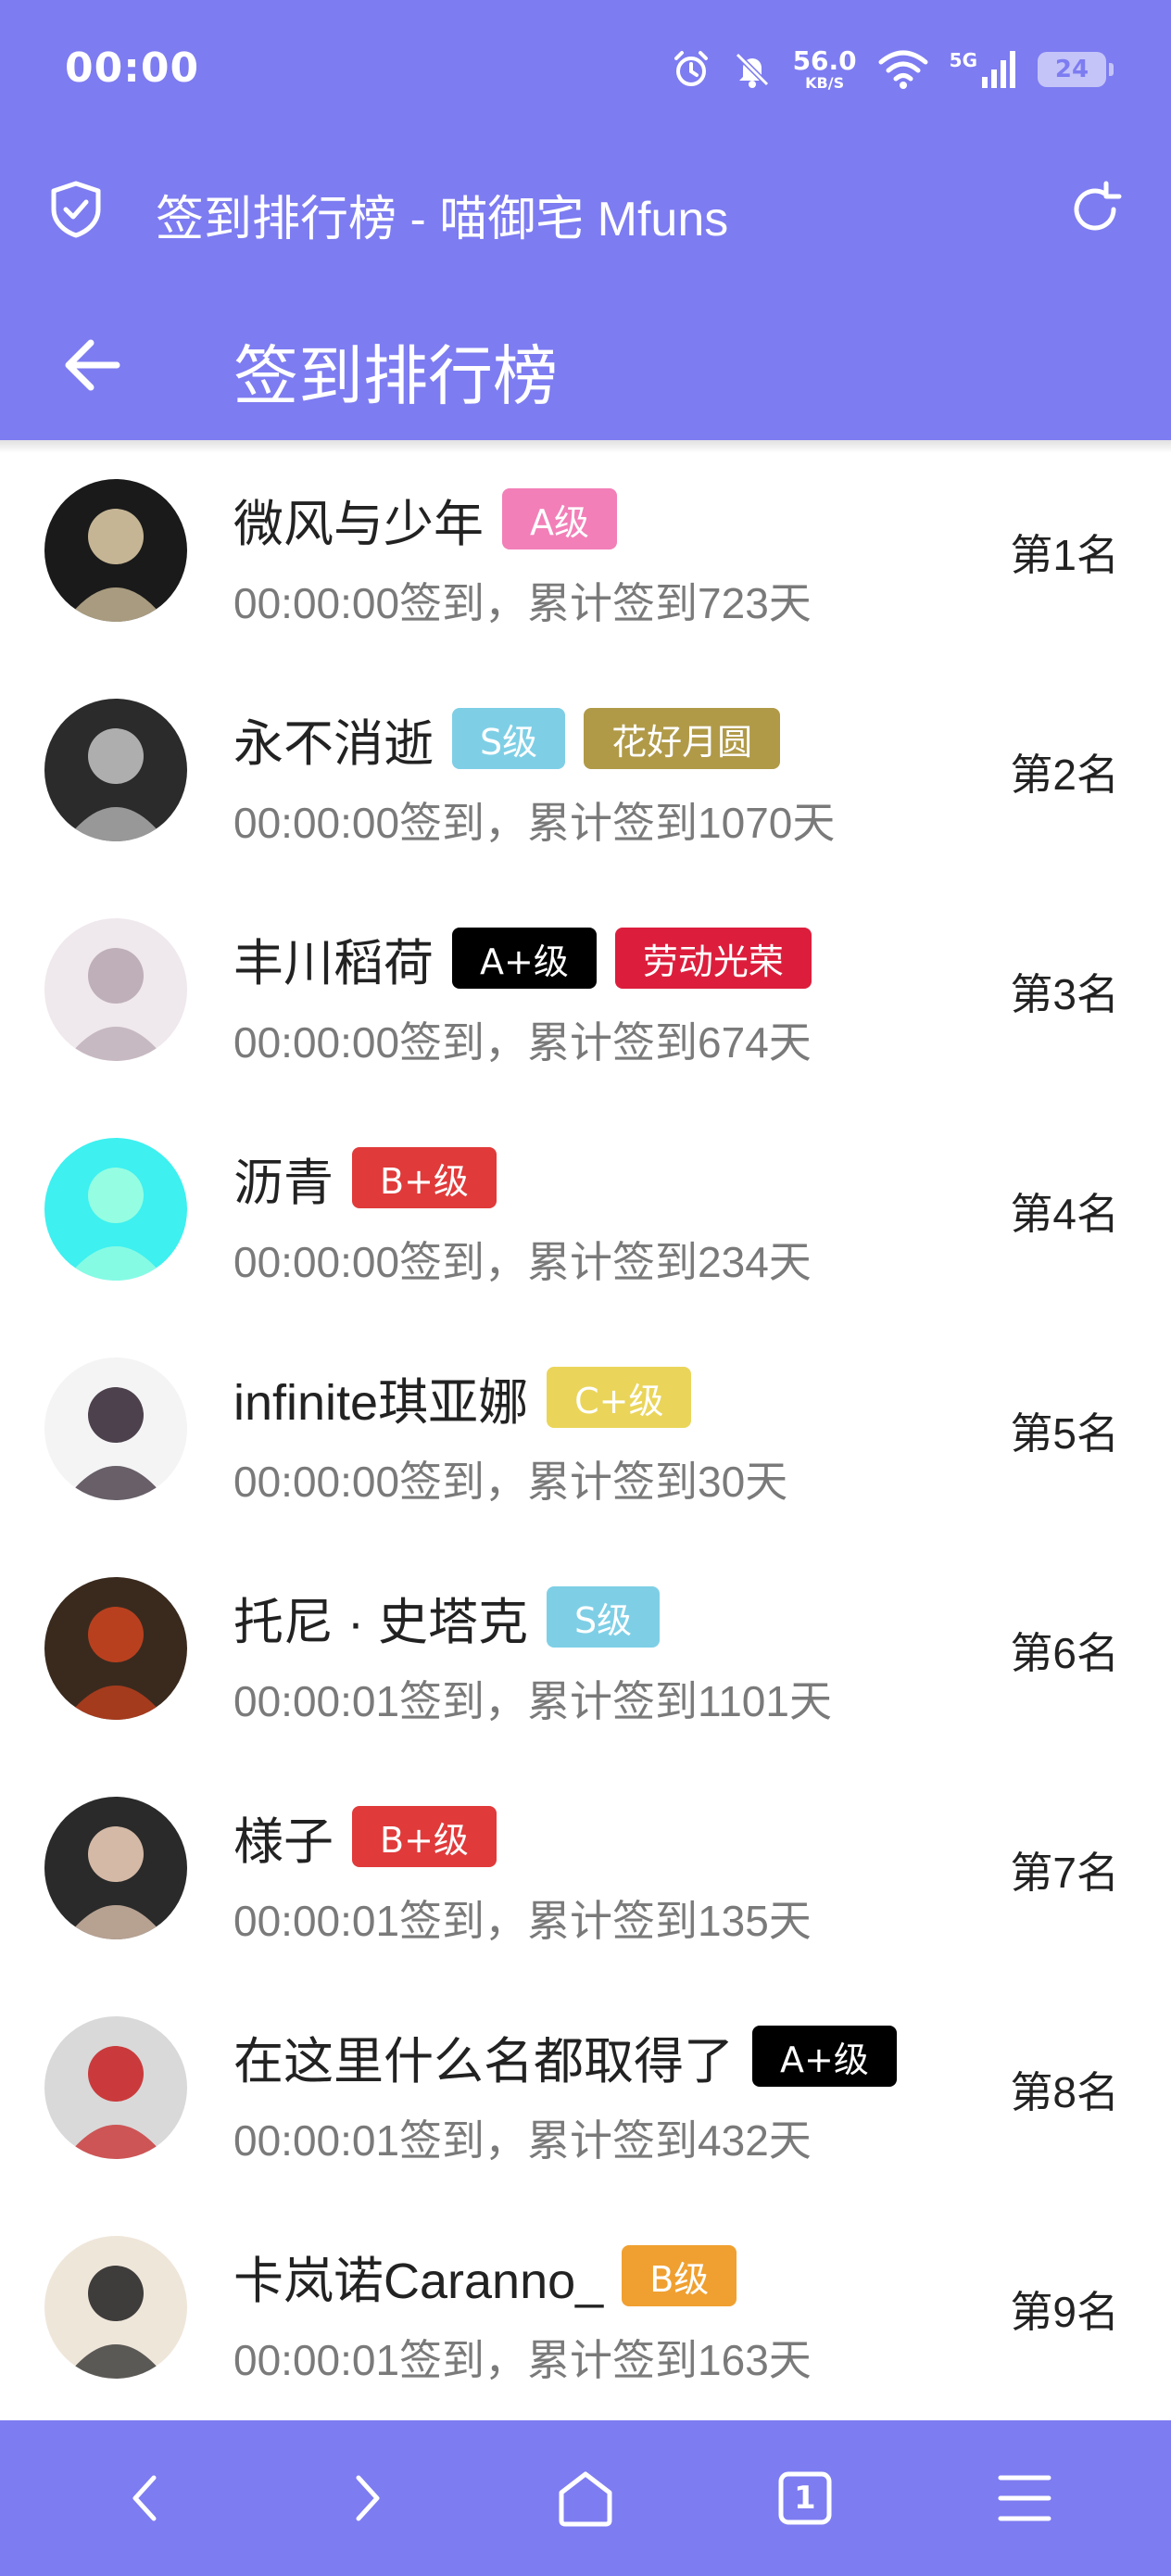 The width and height of the screenshot is (1171, 2576). What do you see at coordinates (1065, 1433) in the screenshot?
I see `rank-label: 第5名` at bounding box center [1065, 1433].